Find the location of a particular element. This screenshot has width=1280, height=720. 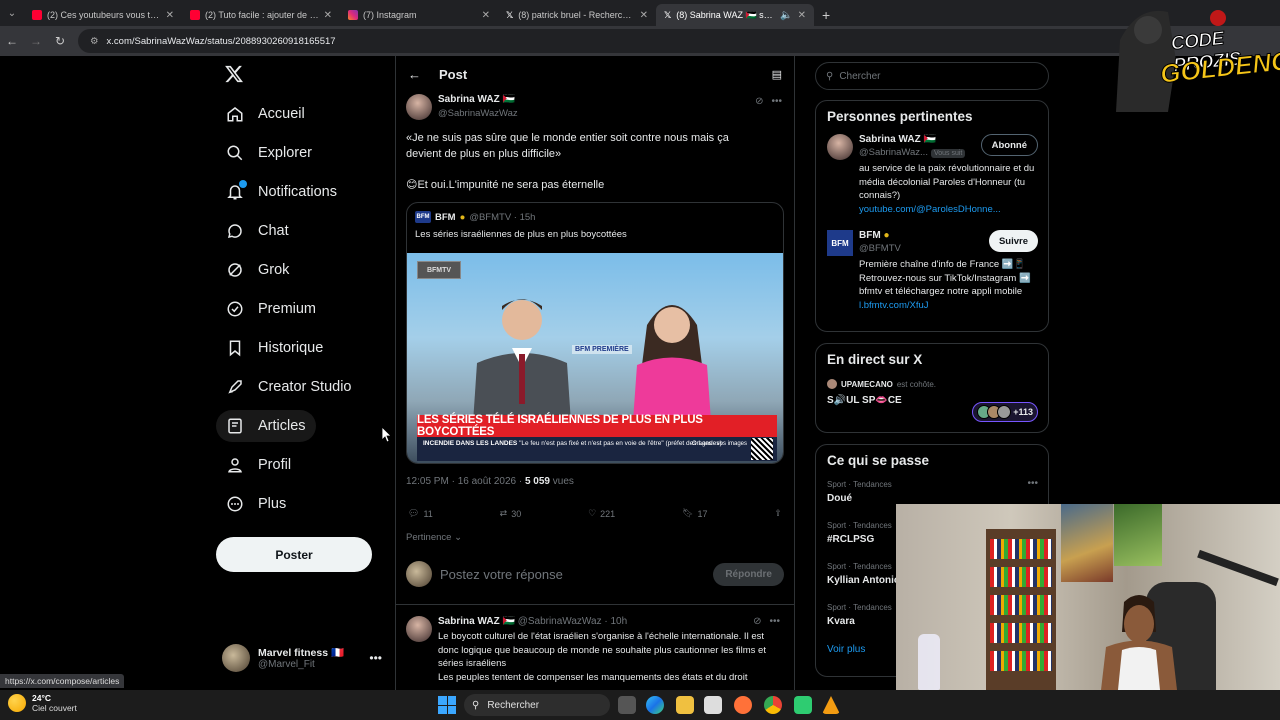

divider is located at coordinates (595, 604).